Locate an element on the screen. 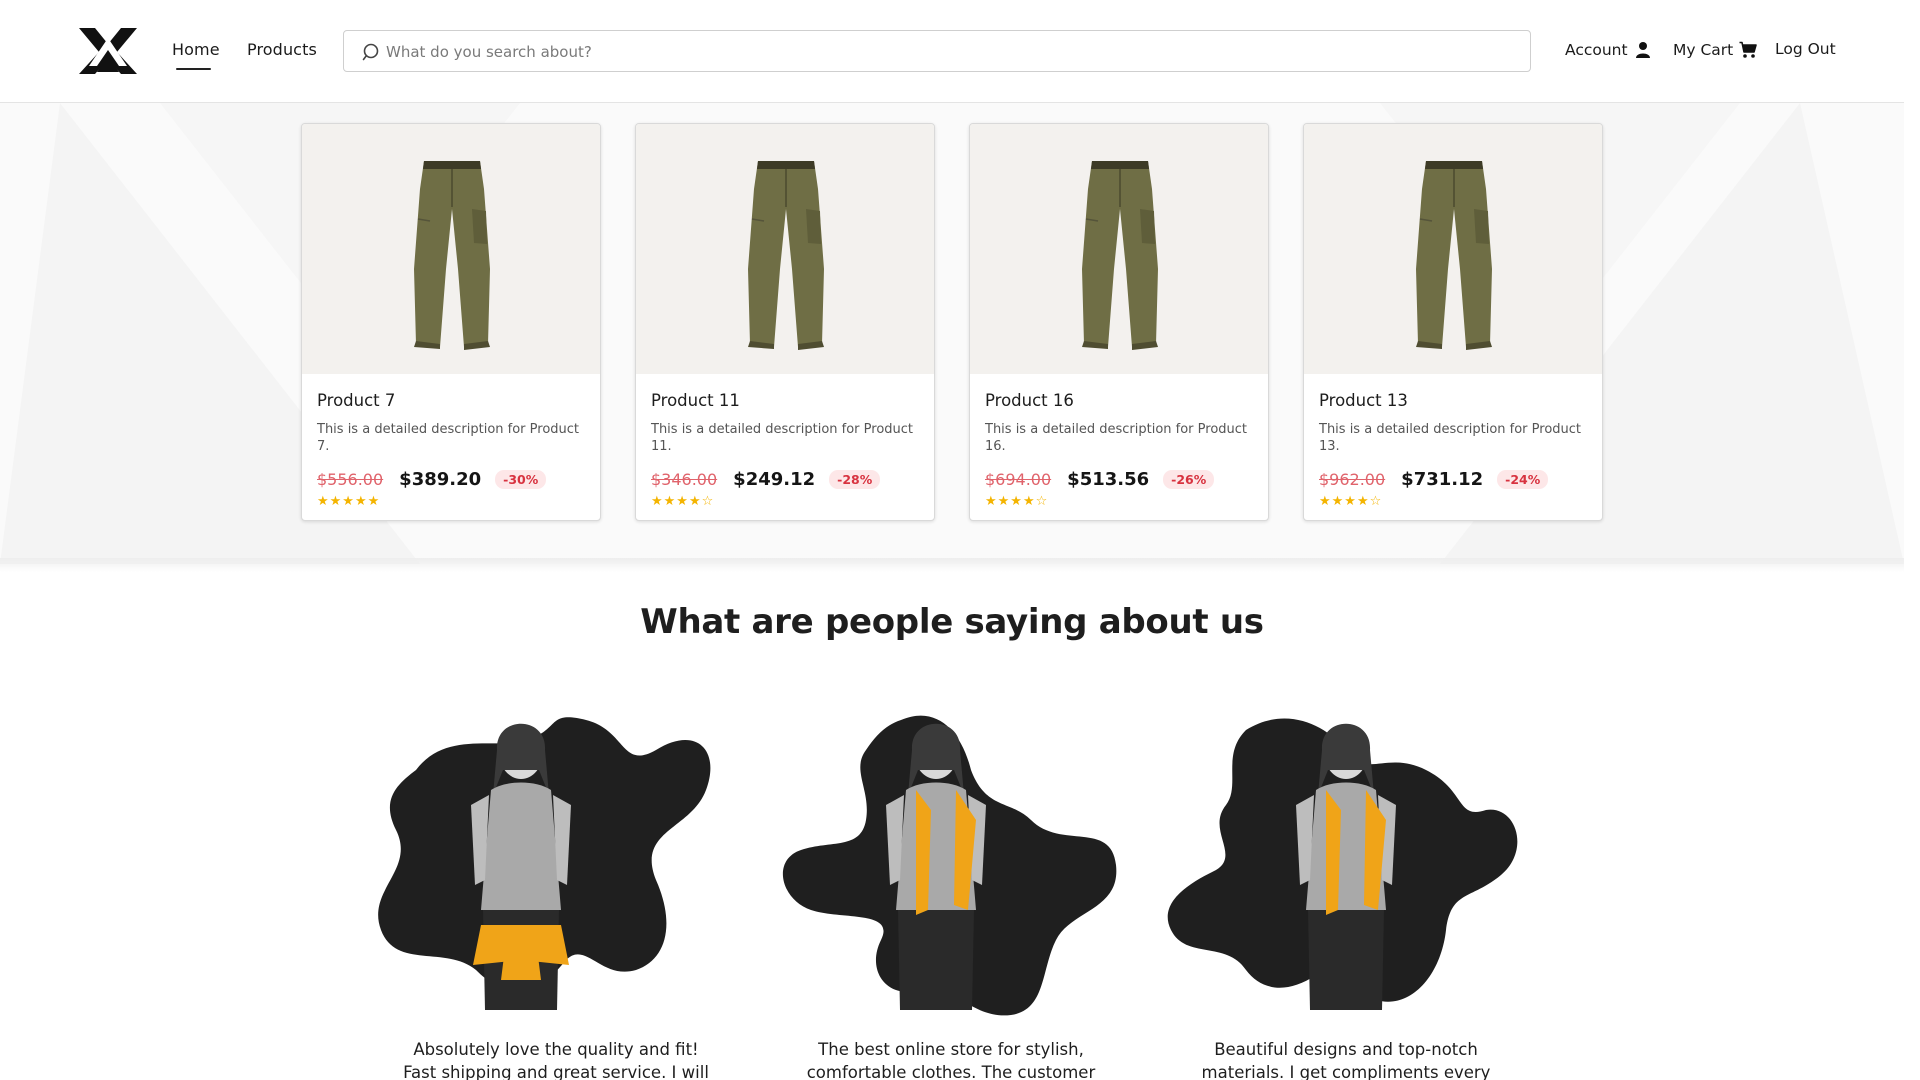  section-divider is located at coordinates (952, 565).